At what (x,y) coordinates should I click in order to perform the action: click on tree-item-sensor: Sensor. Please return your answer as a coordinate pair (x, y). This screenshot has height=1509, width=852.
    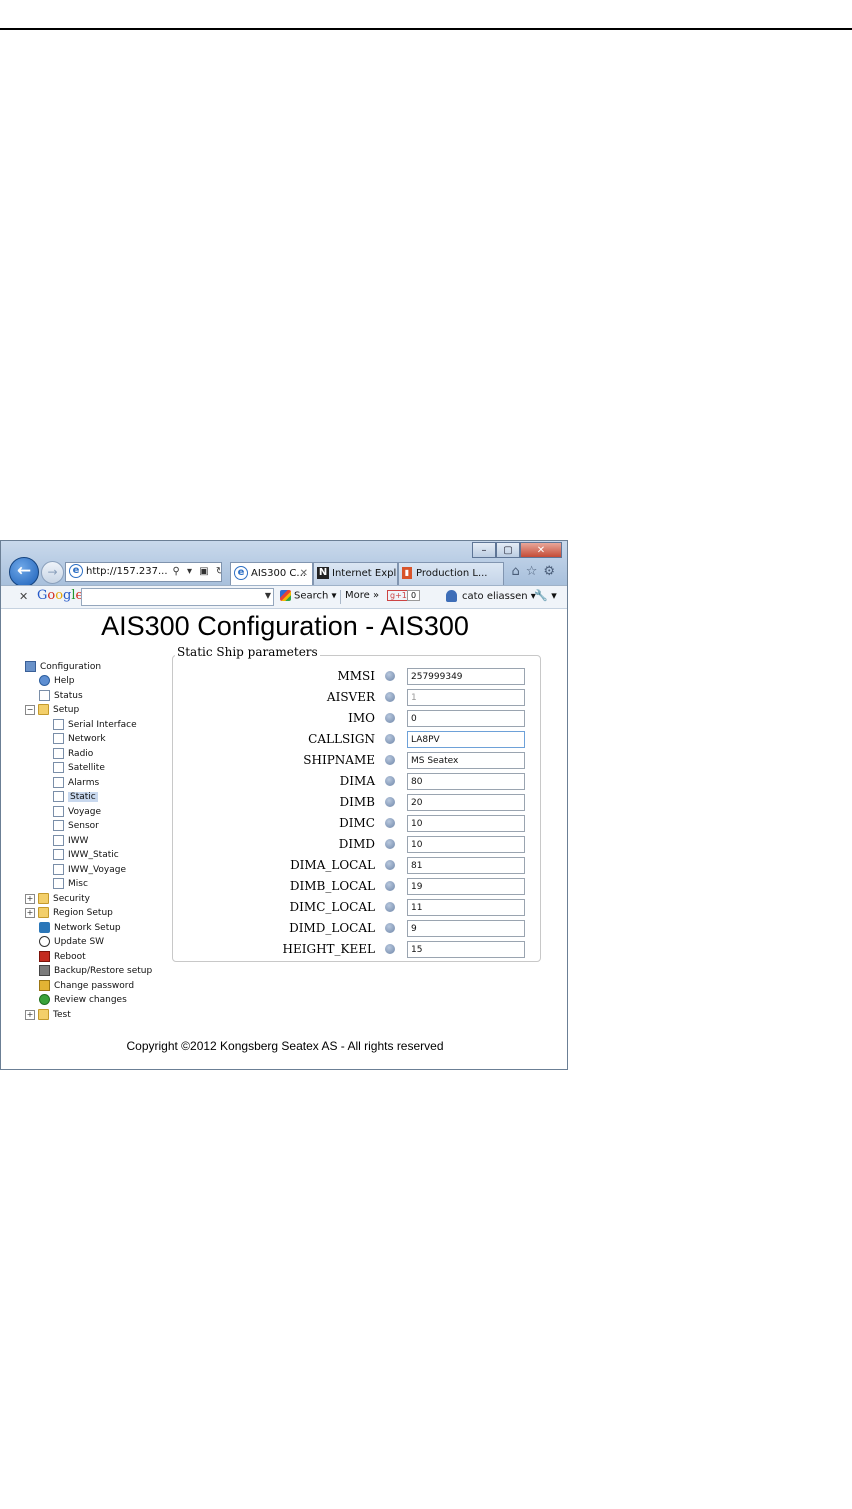
    Looking at the image, I should click on (76, 826).